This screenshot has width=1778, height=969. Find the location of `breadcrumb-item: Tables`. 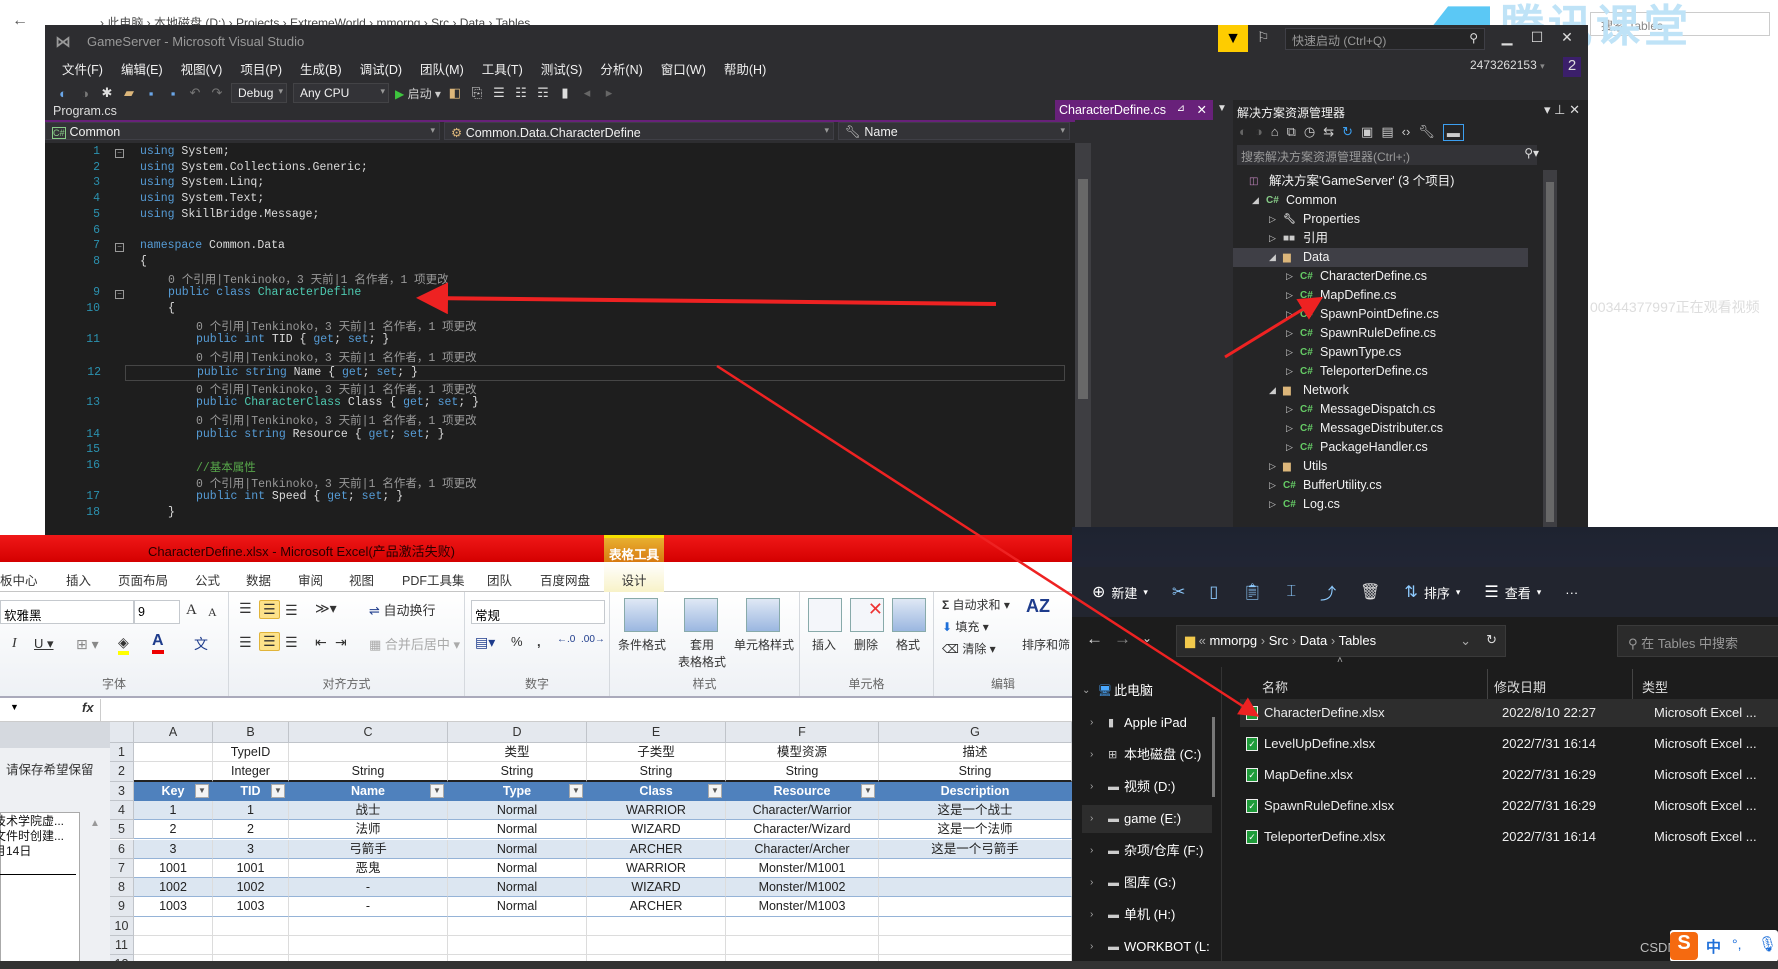

breadcrumb-item: Tables is located at coordinates (1358, 640).